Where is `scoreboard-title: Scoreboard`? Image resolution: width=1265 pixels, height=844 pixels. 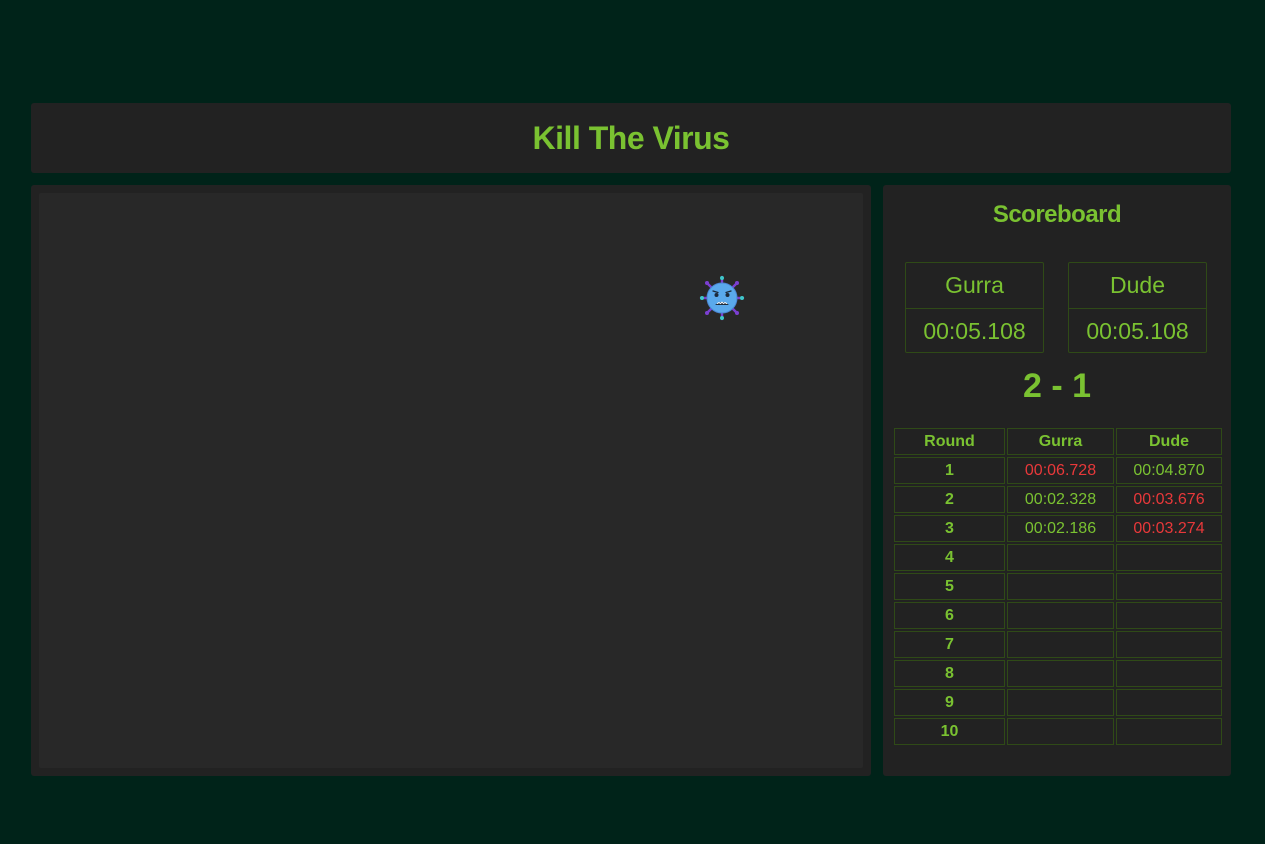 scoreboard-title: Scoreboard is located at coordinates (1057, 214).